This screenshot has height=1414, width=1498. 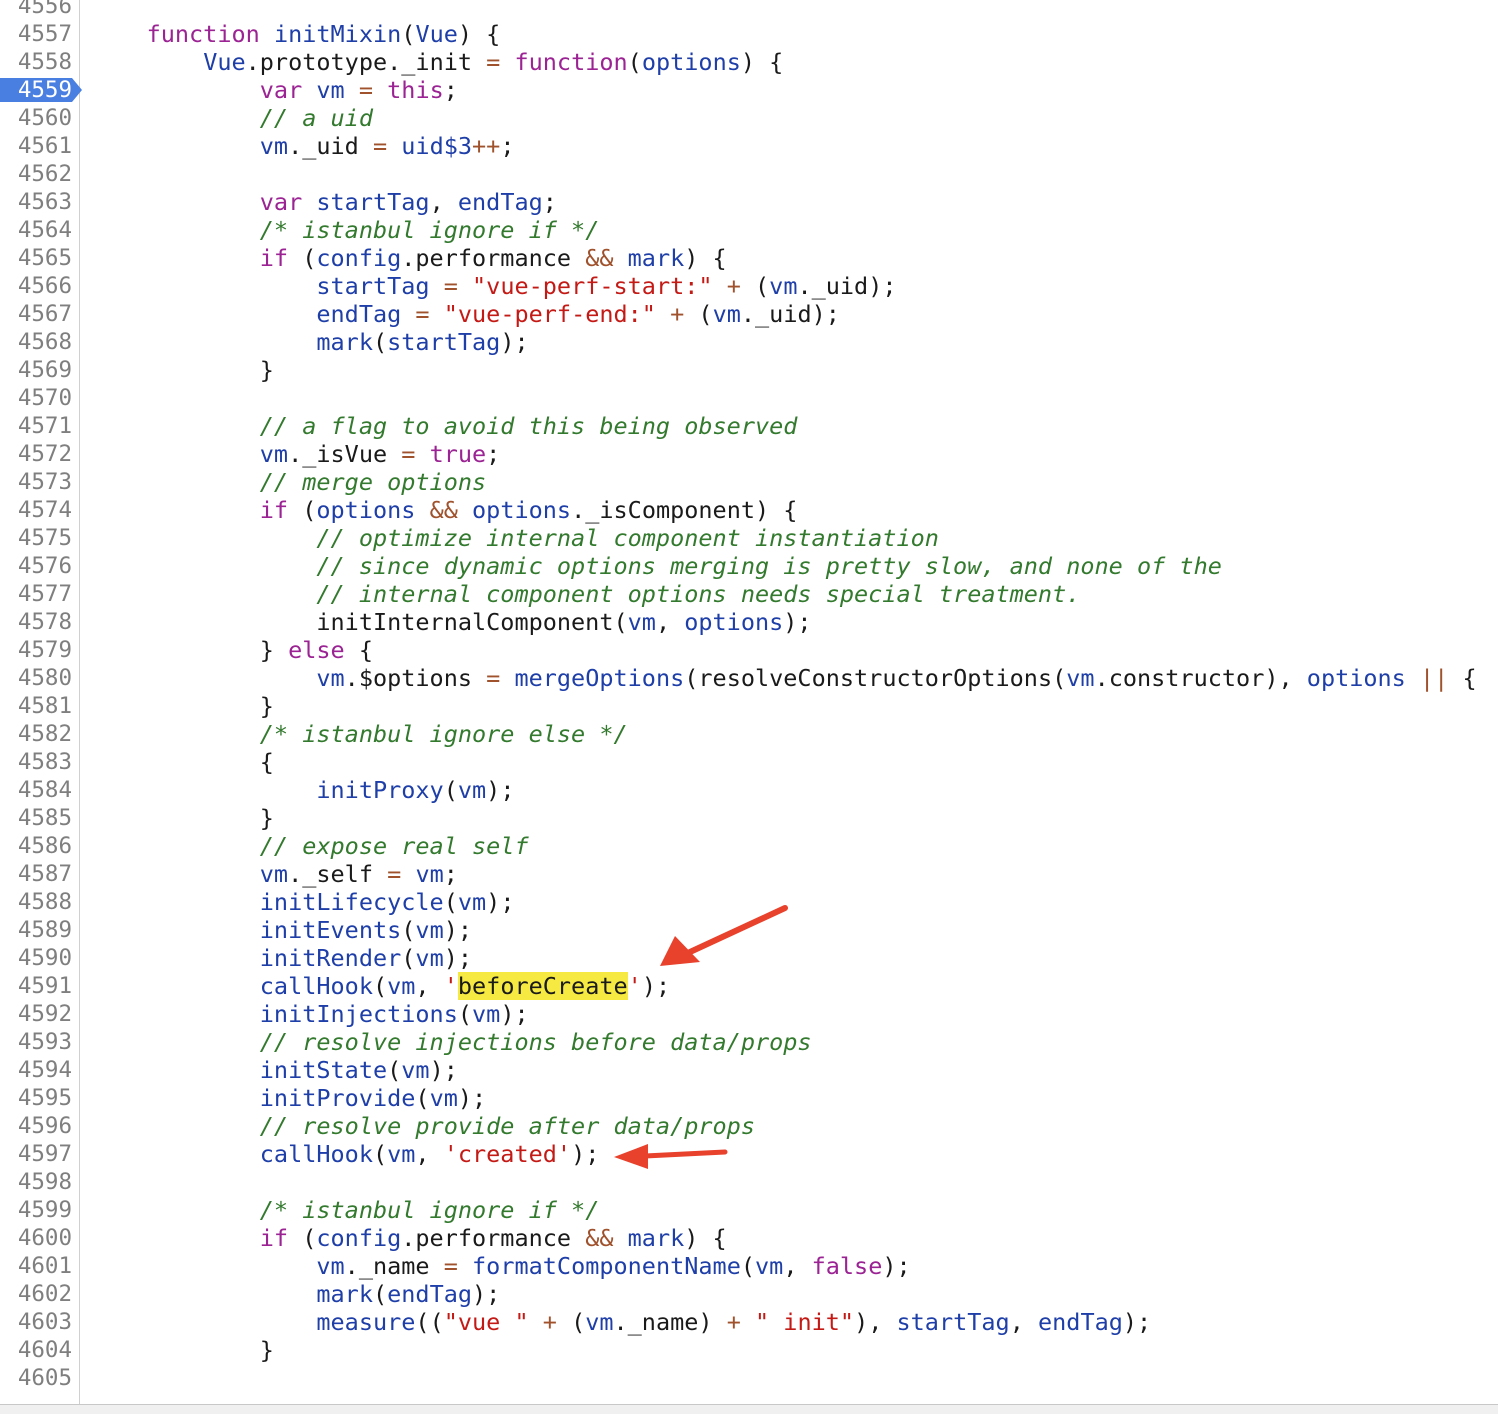 I want to click on line-number: 4584, so click(x=36, y=790).